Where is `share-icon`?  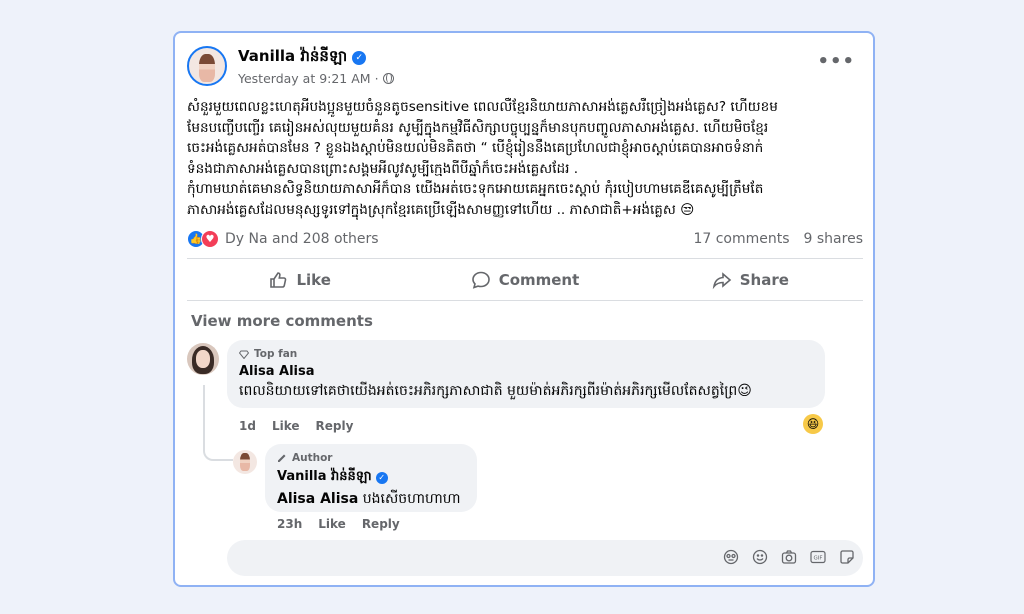 share-icon is located at coordinates (721, 281).